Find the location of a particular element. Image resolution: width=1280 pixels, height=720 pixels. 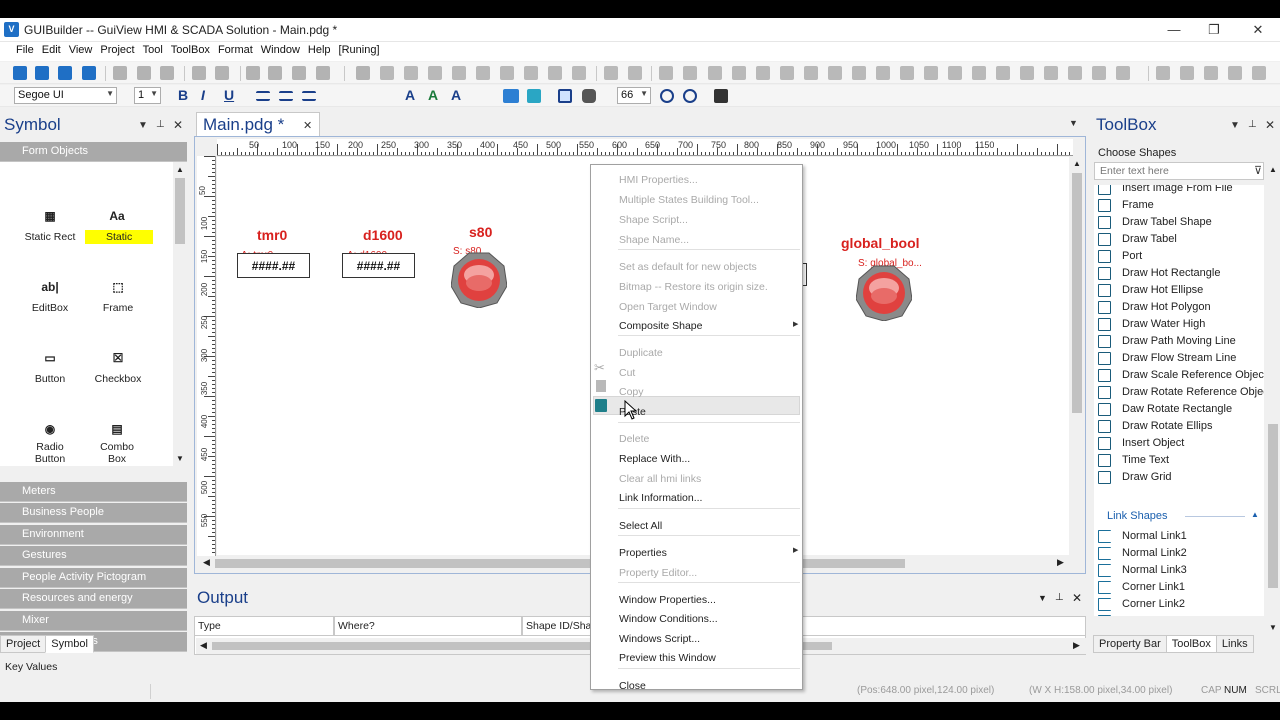

close-tab-icon: ✕ is located at coordinates (307, 125).